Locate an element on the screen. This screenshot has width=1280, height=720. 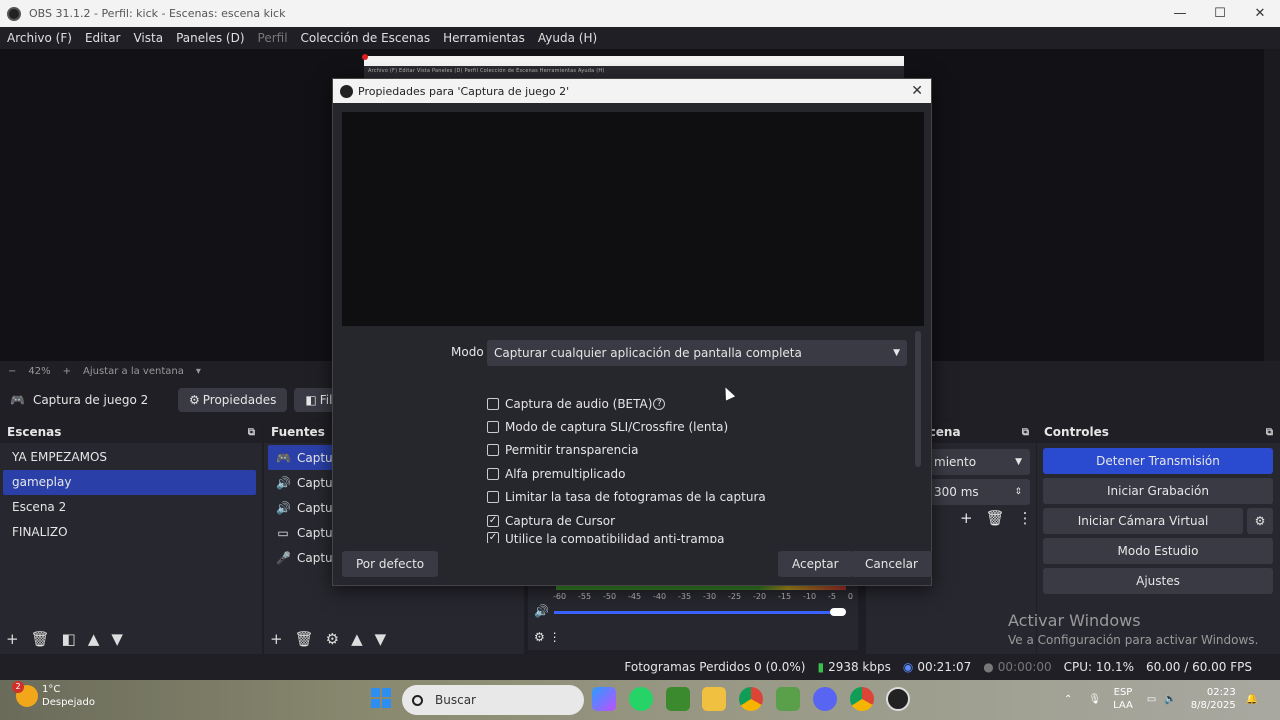
ok-button: Aceptar is located at coordinates (815, 564).